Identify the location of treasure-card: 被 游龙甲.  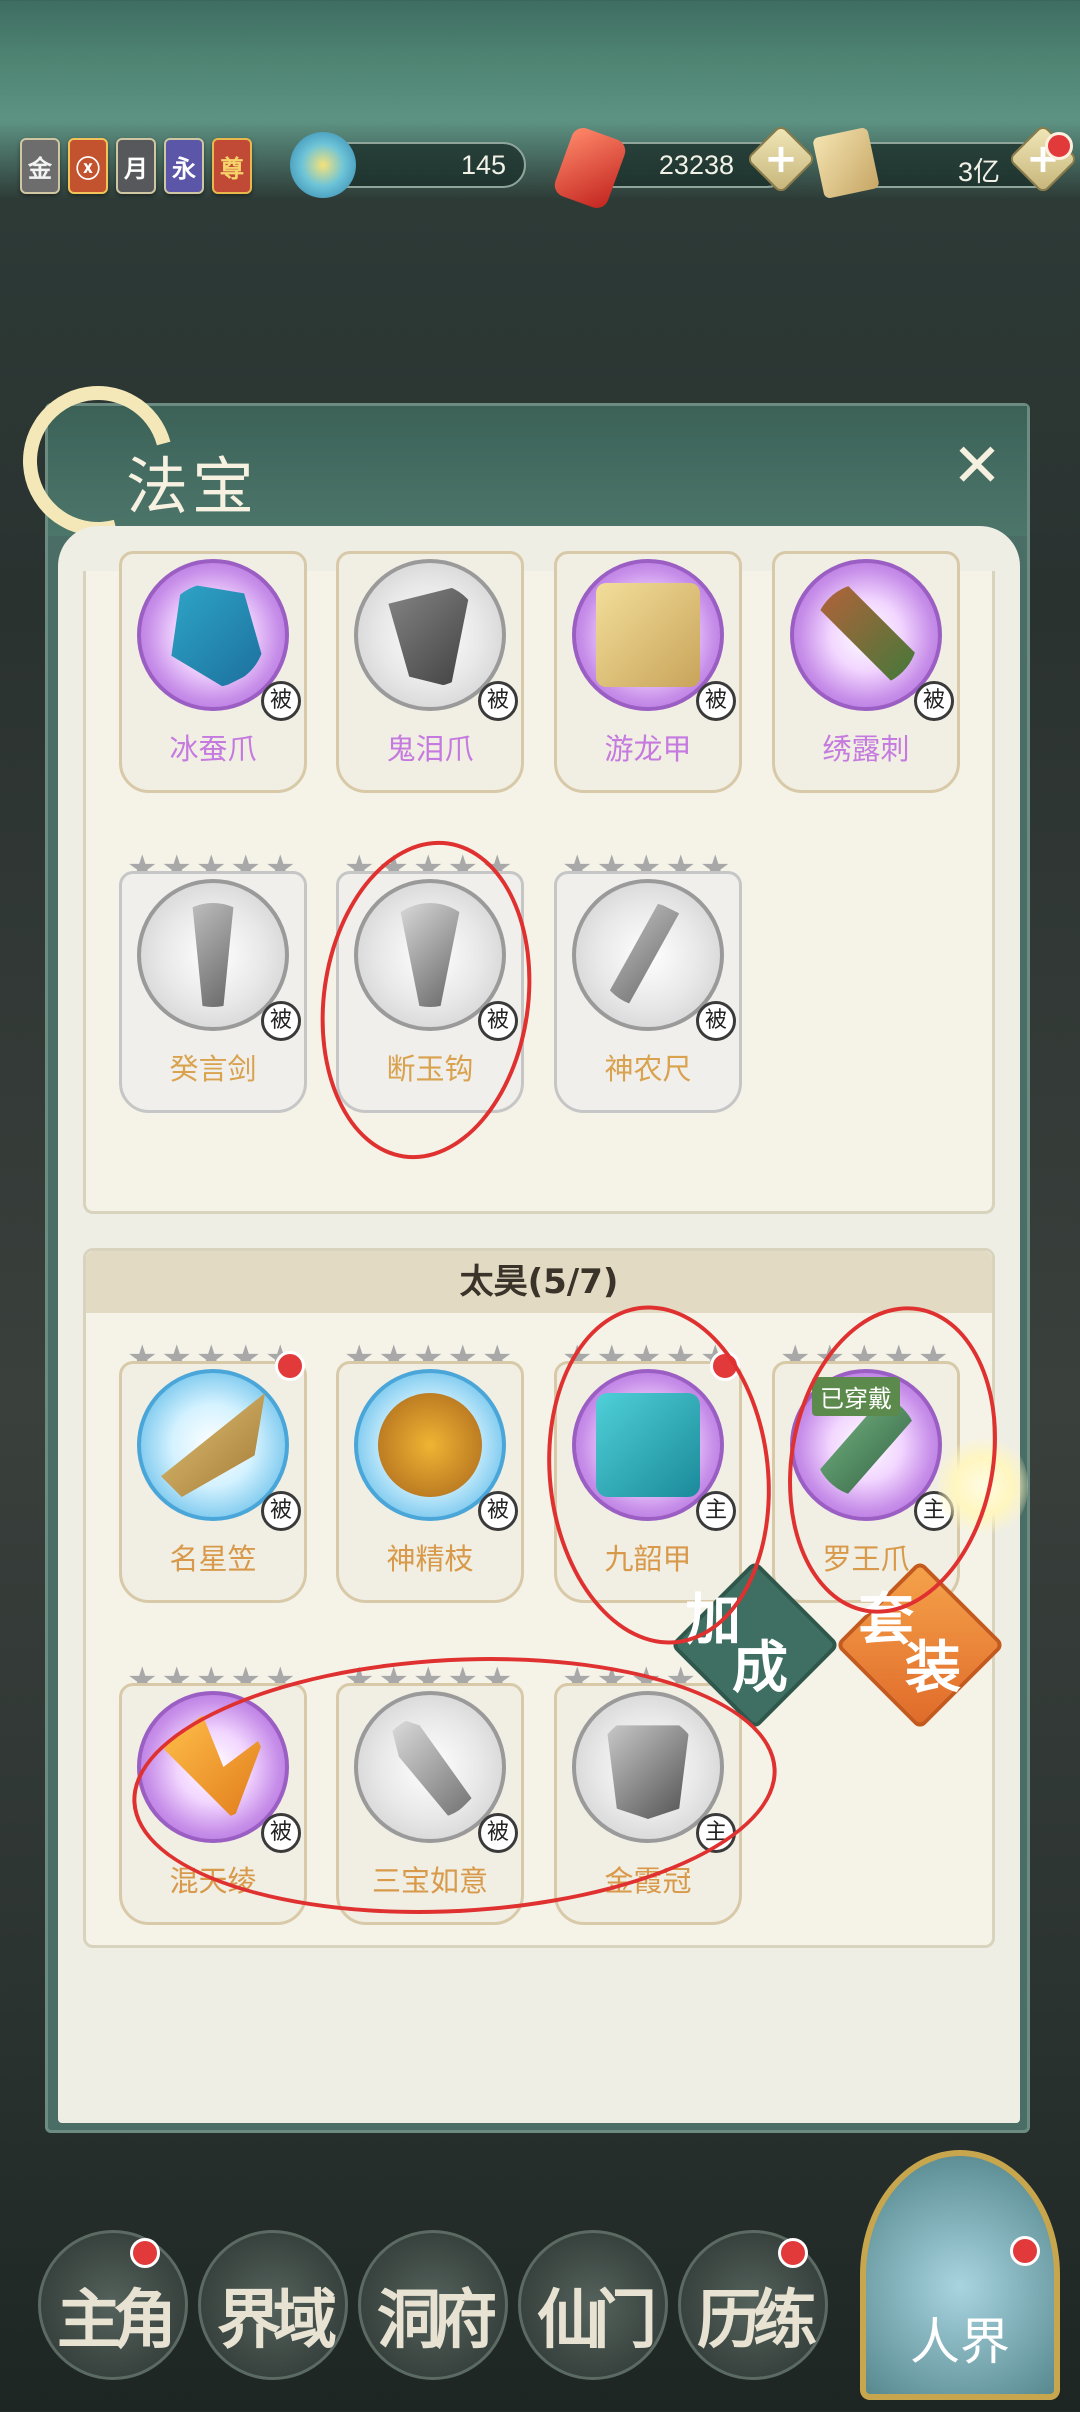
(648, 662).